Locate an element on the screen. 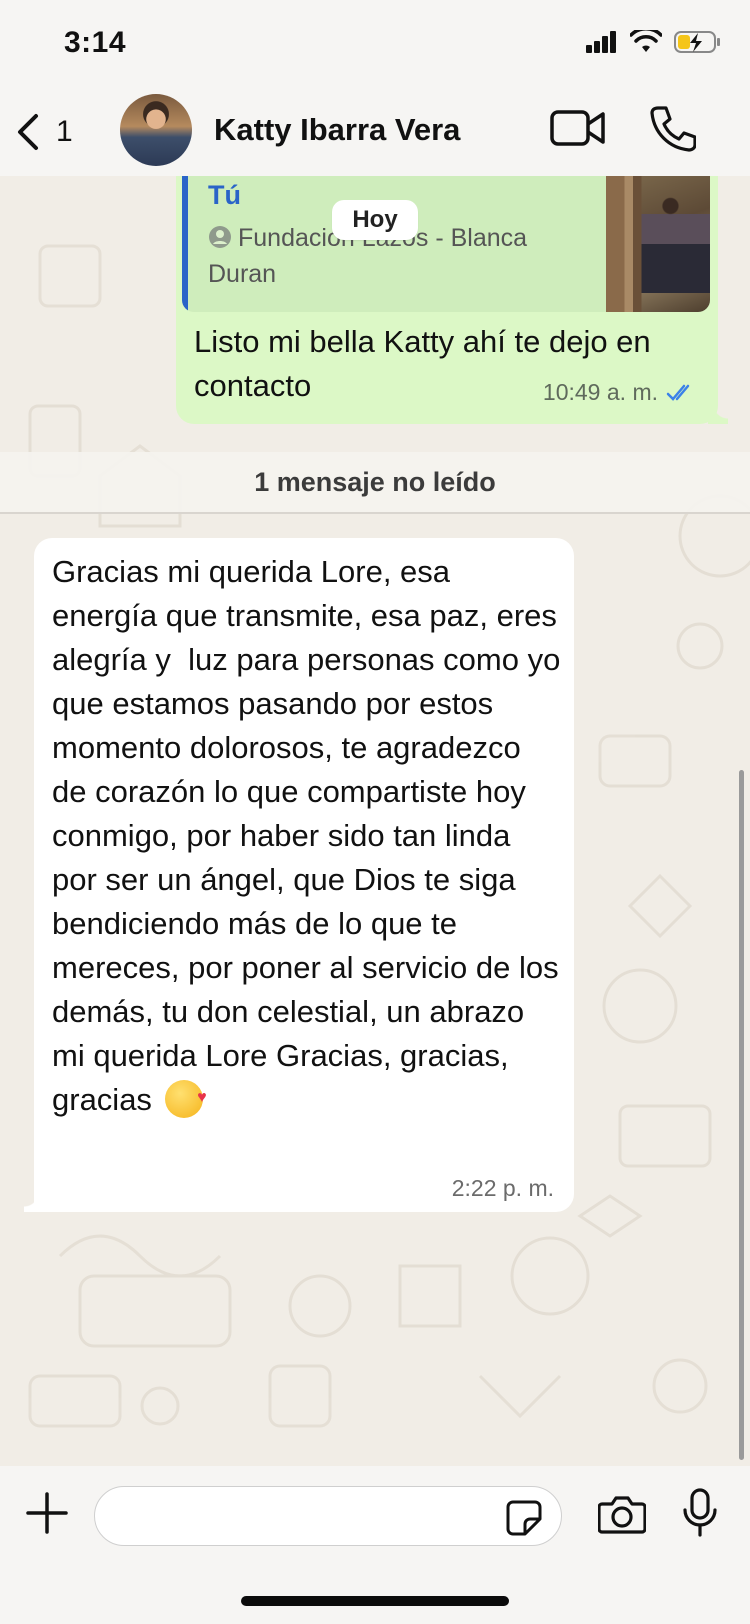 The height and width of the screenshot is (1624, 750). chat-header: 1 Katty Ibarra Vera is located at coordinates (375, 133).